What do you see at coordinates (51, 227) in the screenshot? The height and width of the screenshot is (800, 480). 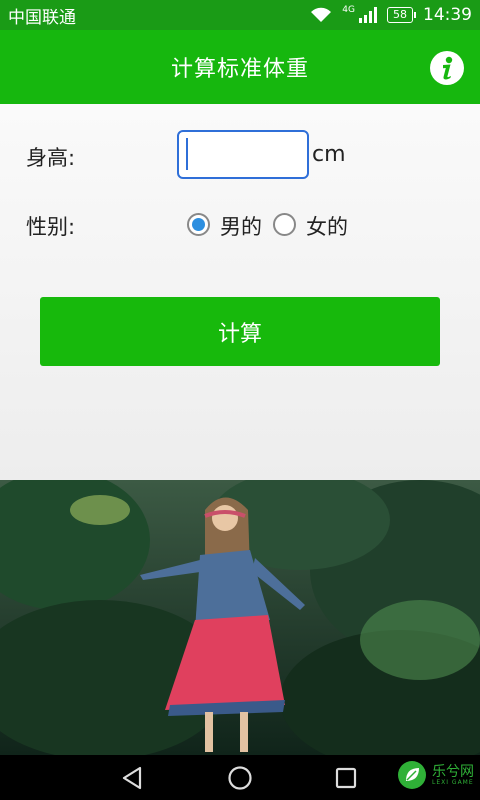 I see `gender-label: 性别:` at bounding box center [51, 227].